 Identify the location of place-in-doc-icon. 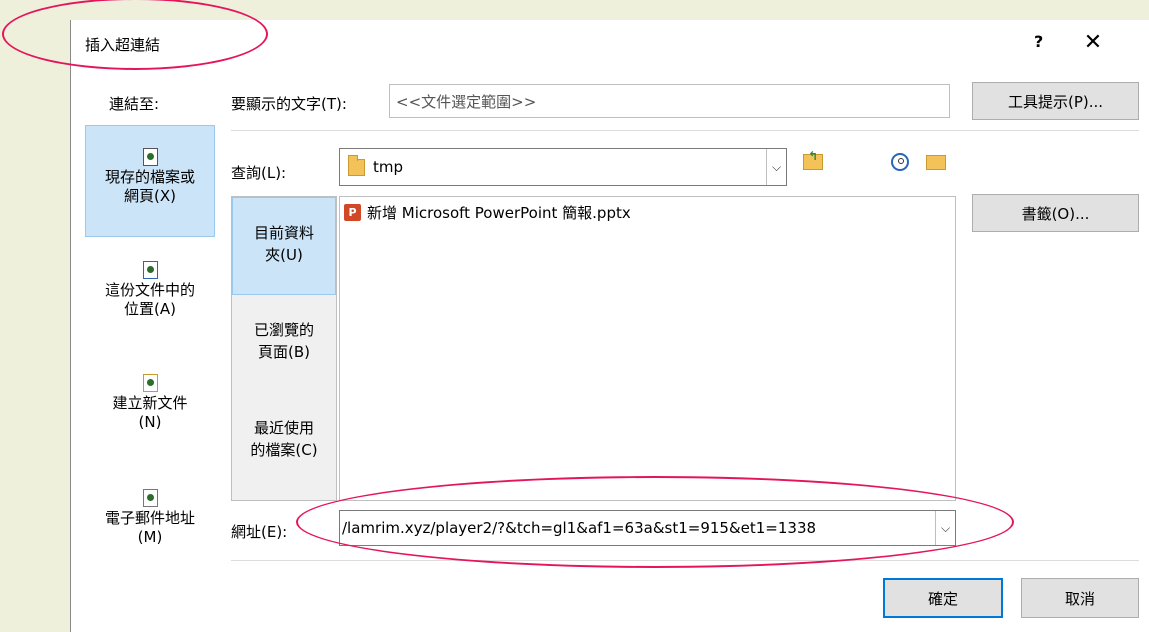
(150, 270).